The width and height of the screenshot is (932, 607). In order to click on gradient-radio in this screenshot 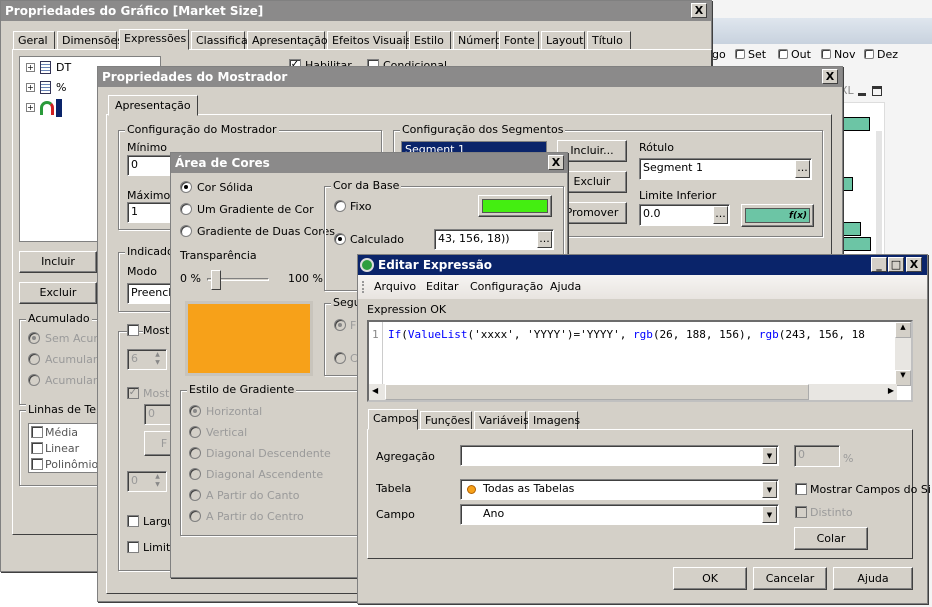, I will do `click(195, 474)`.